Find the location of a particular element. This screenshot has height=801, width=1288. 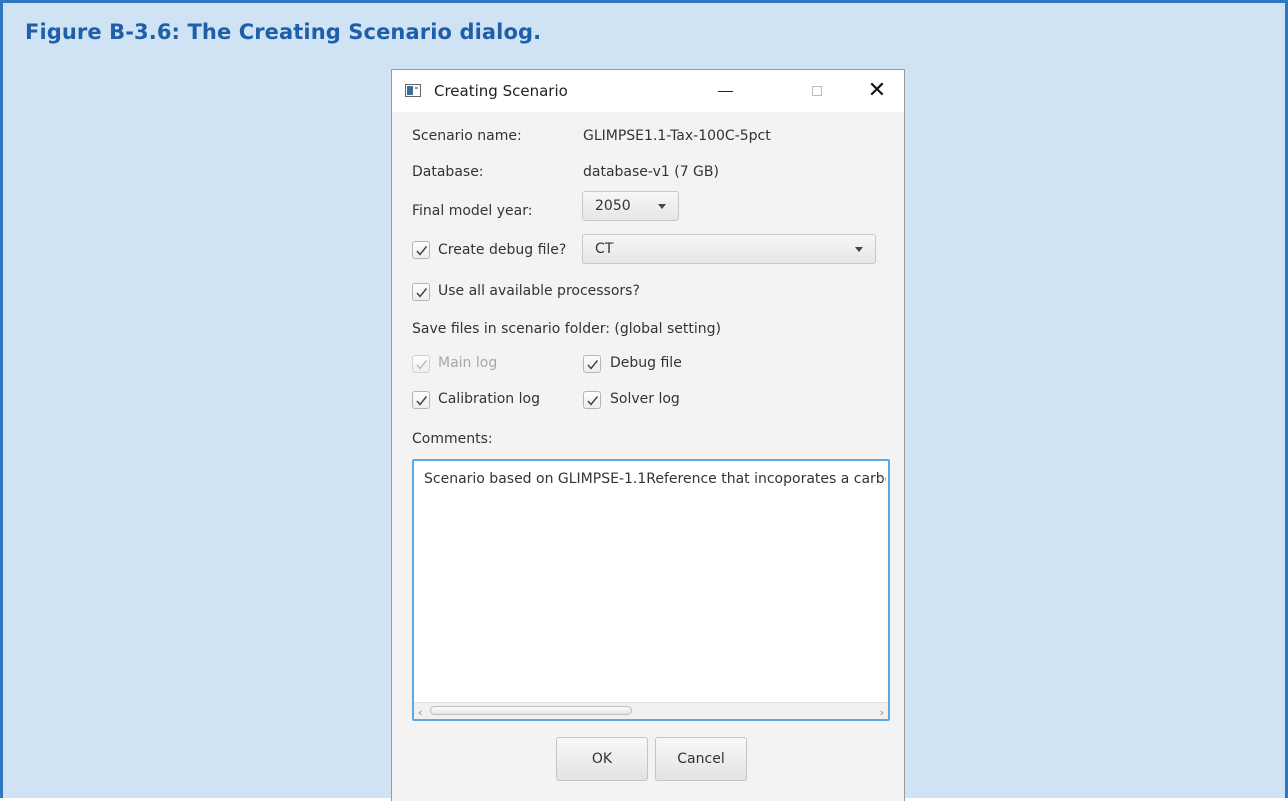

create-debug-file-checkbox is located at coordinates (421, 250).